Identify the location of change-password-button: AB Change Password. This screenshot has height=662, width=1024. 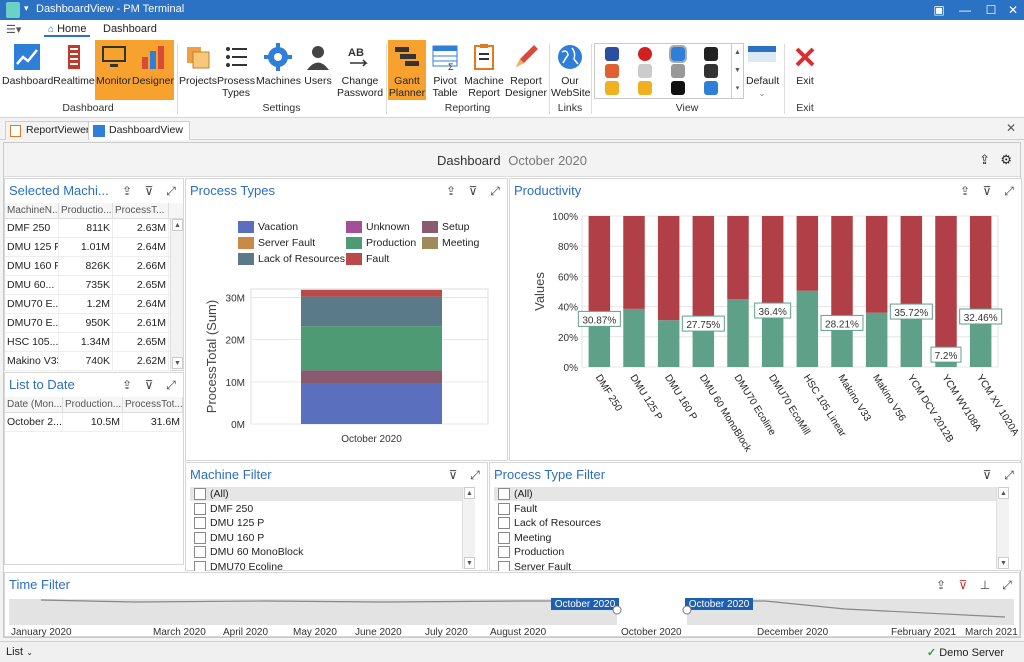
(360, 70).